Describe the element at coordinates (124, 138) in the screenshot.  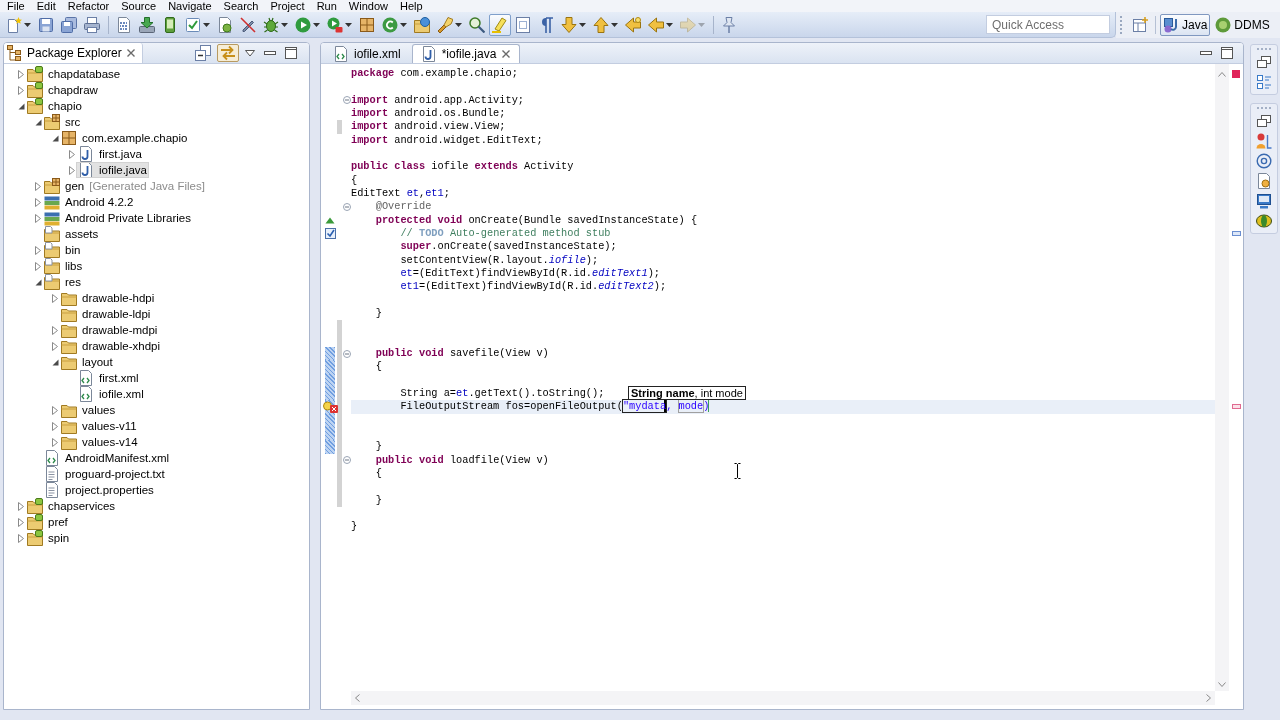
I see `tree-item: com.example.chapio` at that location.